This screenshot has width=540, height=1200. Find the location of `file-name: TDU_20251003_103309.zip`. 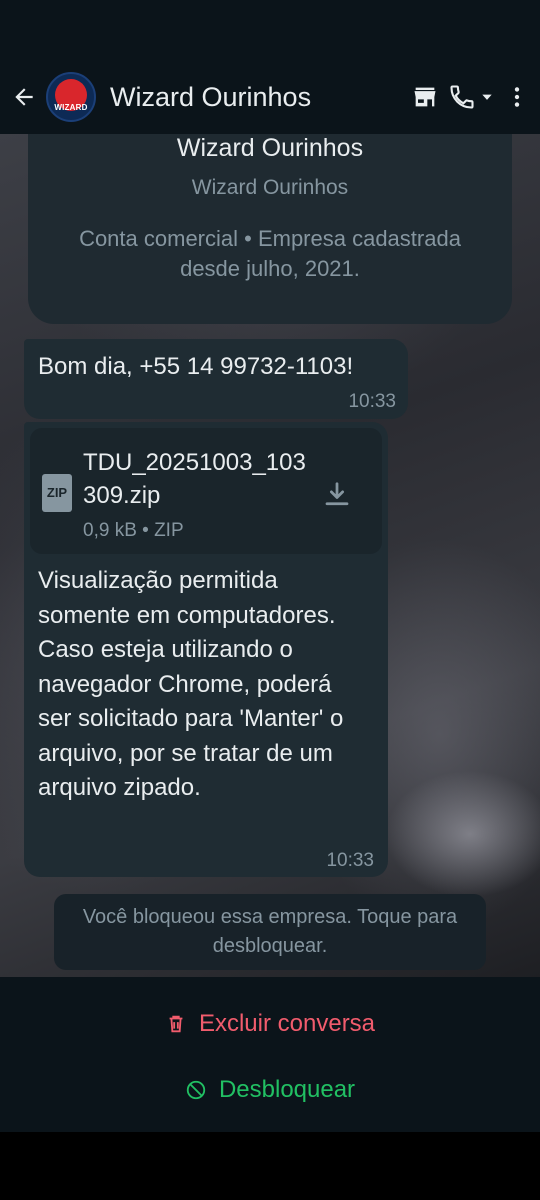

file-name: TDU_20251003_103309.zip is located at coordinates (194, 479).